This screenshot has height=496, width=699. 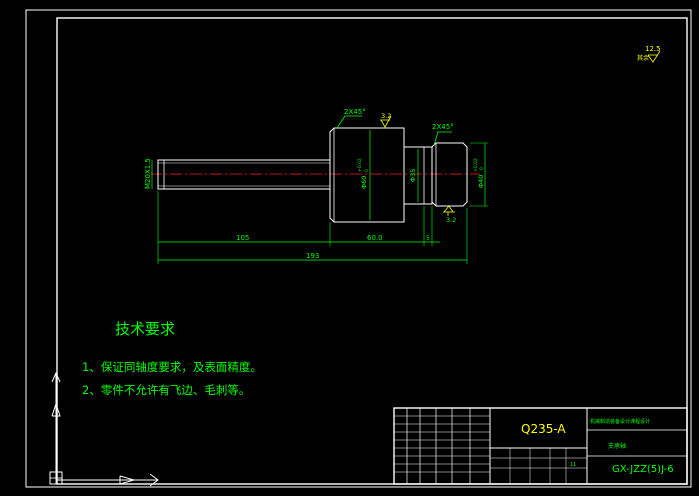 What do you see at coordinates (242, 238) in the screenshot?
I see `length-shaft-dimension: 105` at bounding box center [242, 238].